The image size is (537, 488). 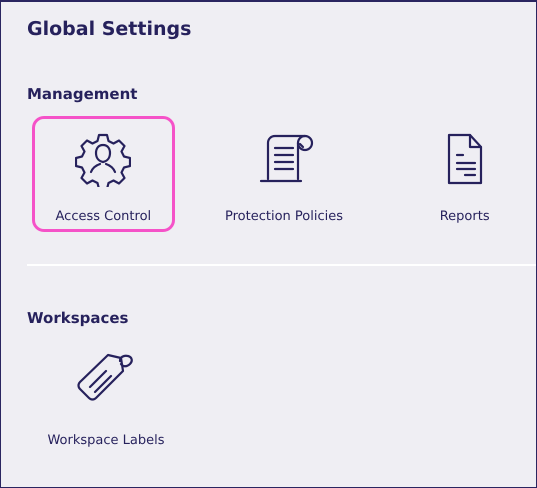 I want to click on section-heading: Workspaces, so click(x=78, y=318).